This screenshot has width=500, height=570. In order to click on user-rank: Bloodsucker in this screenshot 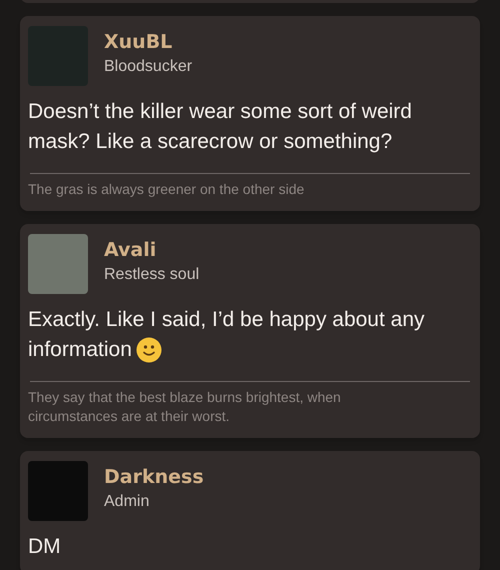, I will do `click(148, 67)`.